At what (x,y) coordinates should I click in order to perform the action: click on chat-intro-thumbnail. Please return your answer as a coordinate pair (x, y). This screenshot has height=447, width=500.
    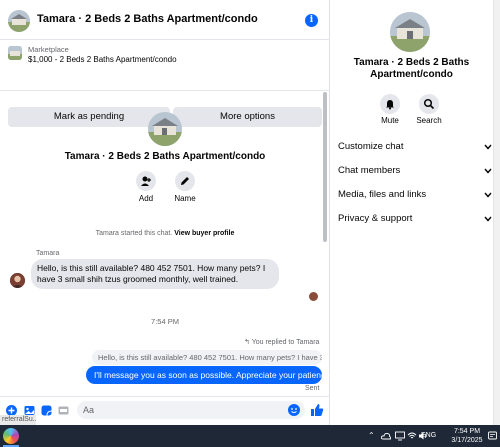
    Looking at the image, I should click on (165, 129).